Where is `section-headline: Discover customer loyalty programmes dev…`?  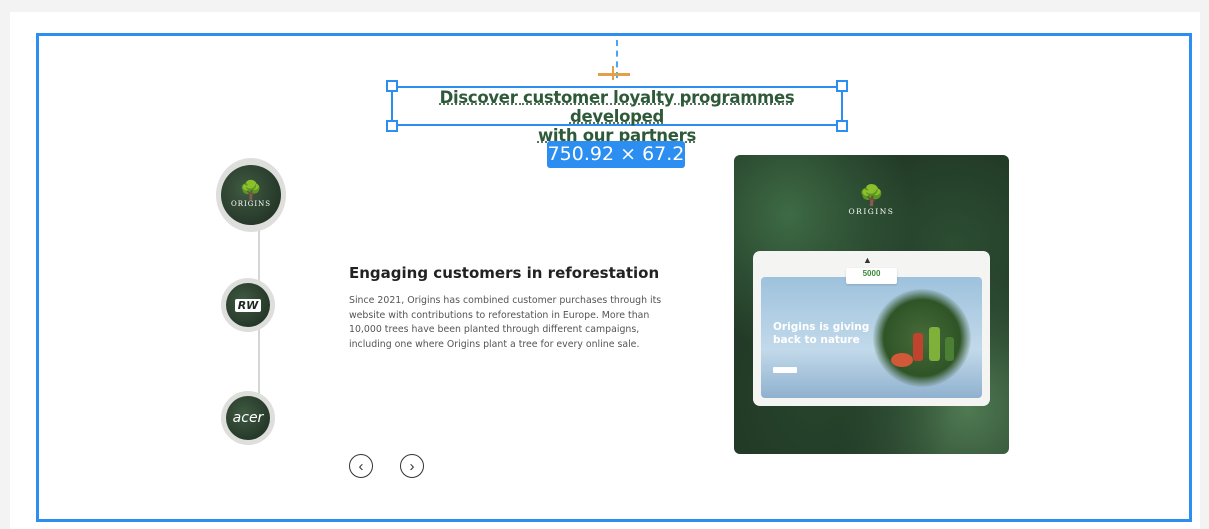 section-headline: Discover customer loyalty programmes dev… is located at coordinates (617, 116).